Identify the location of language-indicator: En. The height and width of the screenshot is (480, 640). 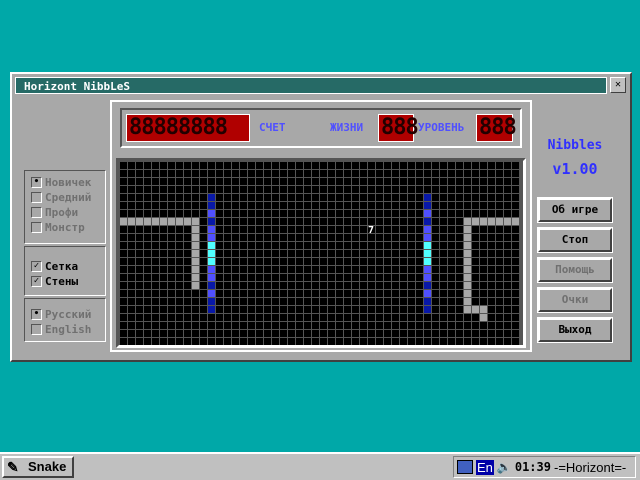
(485, 467).